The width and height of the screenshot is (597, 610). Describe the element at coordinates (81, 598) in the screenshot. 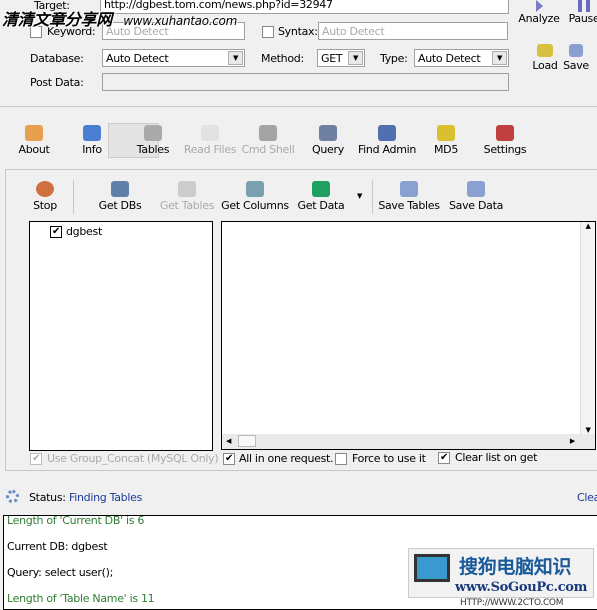

I see `log-line: Length of 'Table Name' is 11` at that location.